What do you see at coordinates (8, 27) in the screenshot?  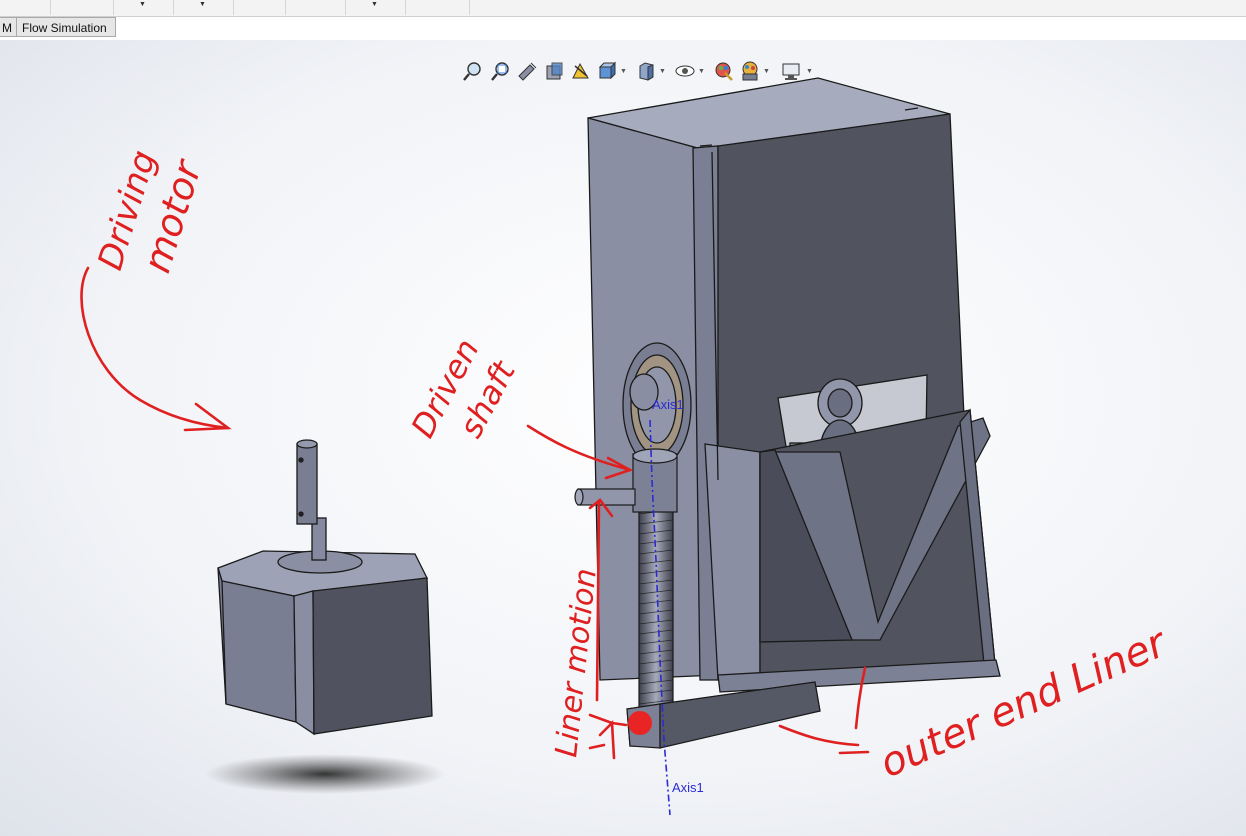 I see `tab-partial: M` at bounding box center [8, 27].